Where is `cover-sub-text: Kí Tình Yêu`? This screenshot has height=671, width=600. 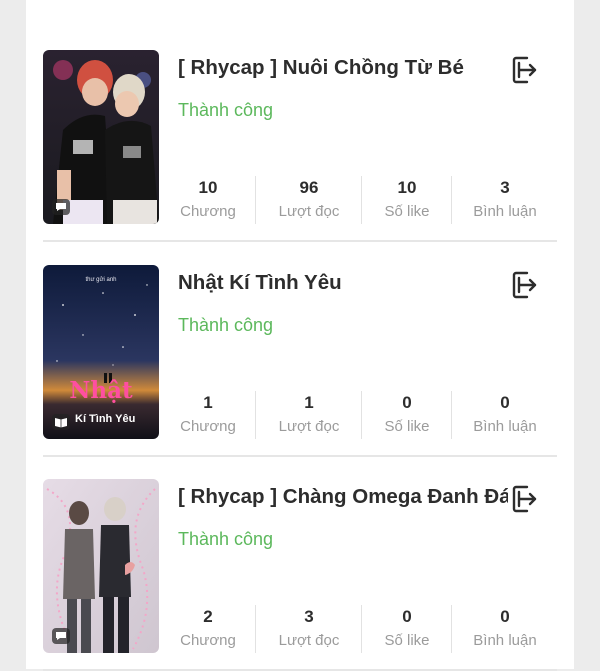
cover-sub-text: Kí Tình Yêu is located at coordinates (105, 419).